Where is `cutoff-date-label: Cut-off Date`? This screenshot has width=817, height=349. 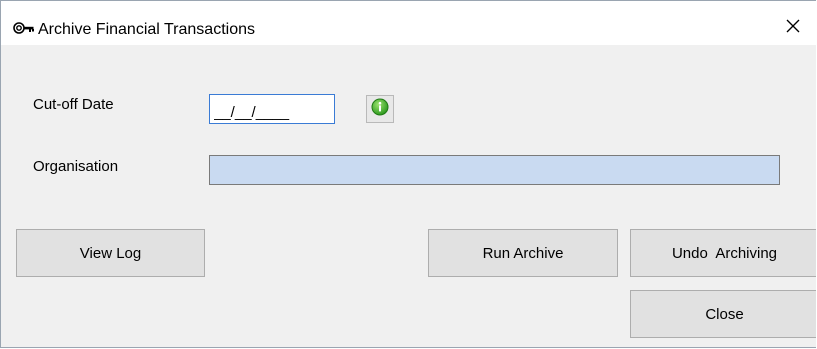 cutoff-date-label: Cut-off Date is located at coordinates (73, 104).